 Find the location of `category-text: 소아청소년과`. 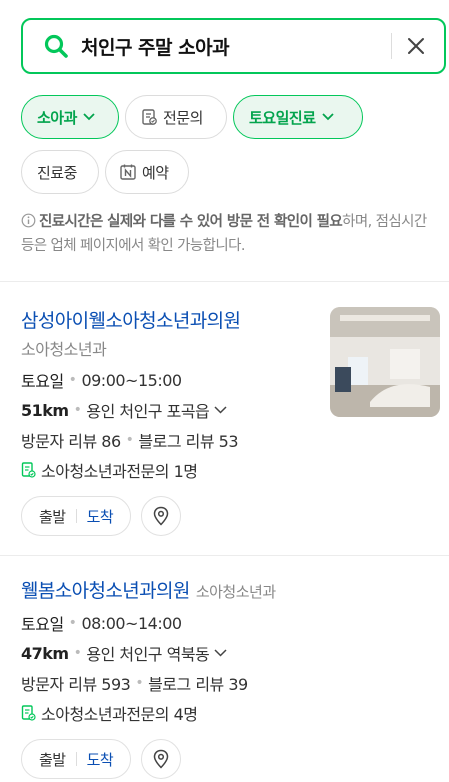

category-text: 소아청소년과 is located at coordinates (64, 349).